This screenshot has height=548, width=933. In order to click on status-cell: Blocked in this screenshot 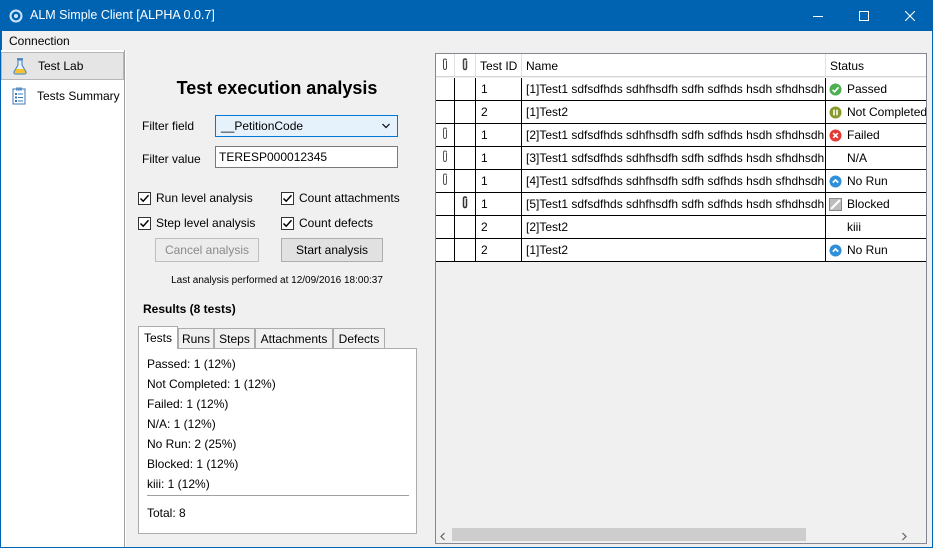, I will do `click(876, 204)`.